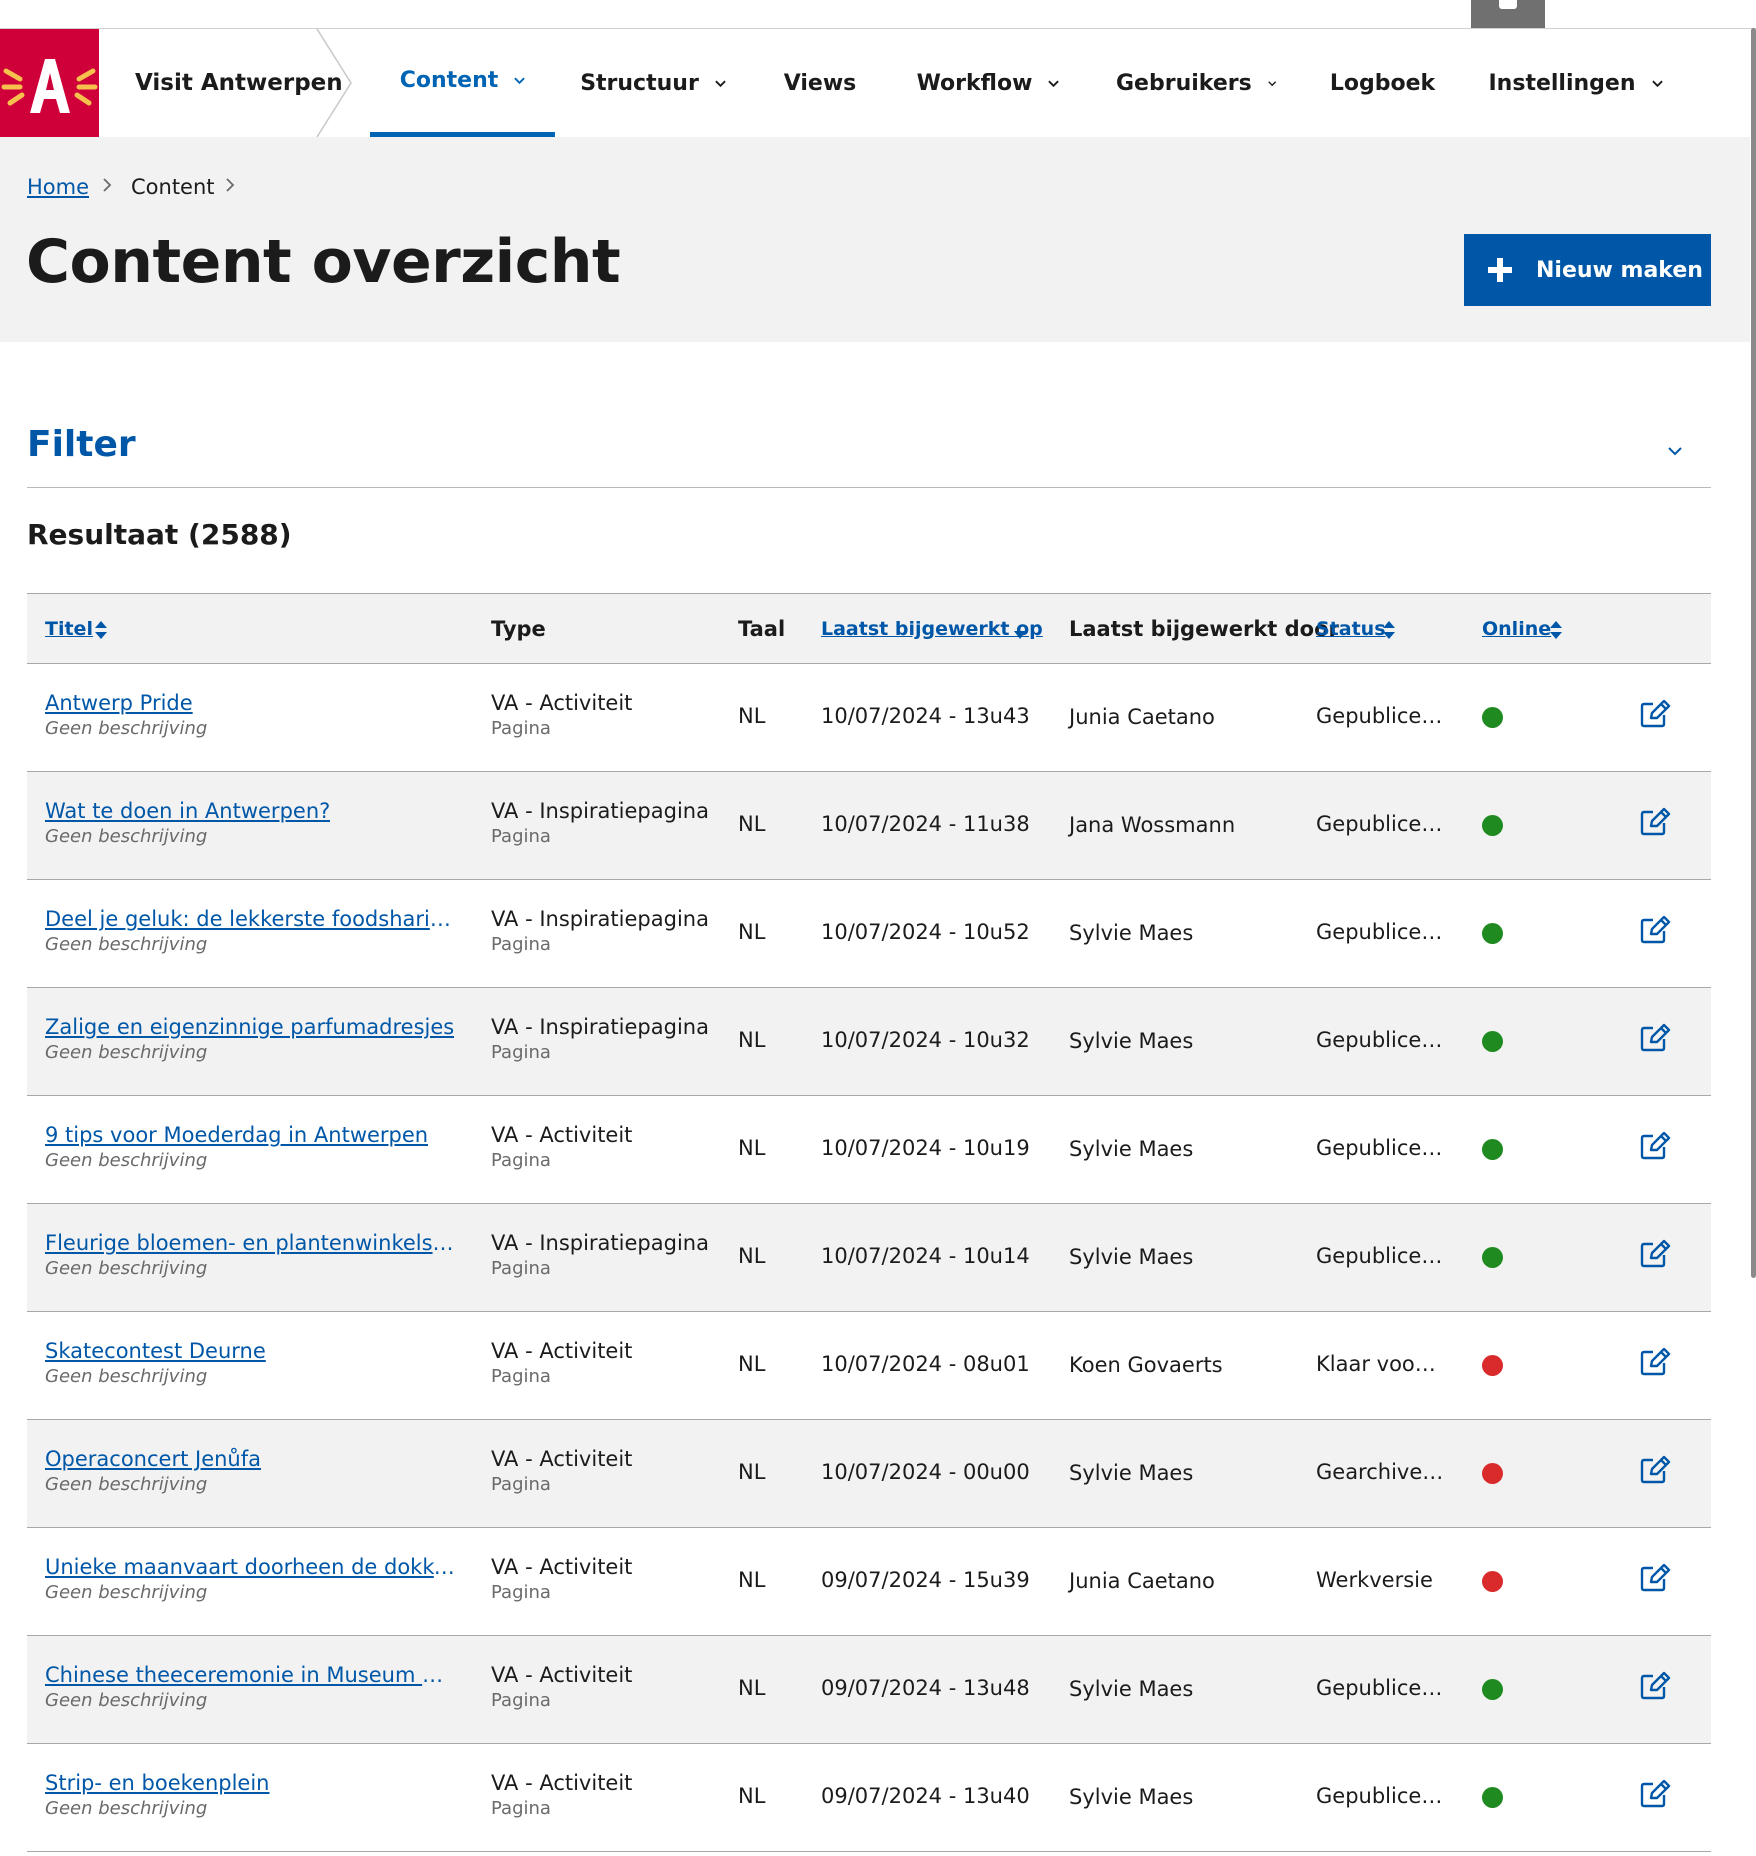 Image resolution: width=1756 pixels, height=1856 pixels. I want to click on sort-desc-icon, so click(1020, 635).